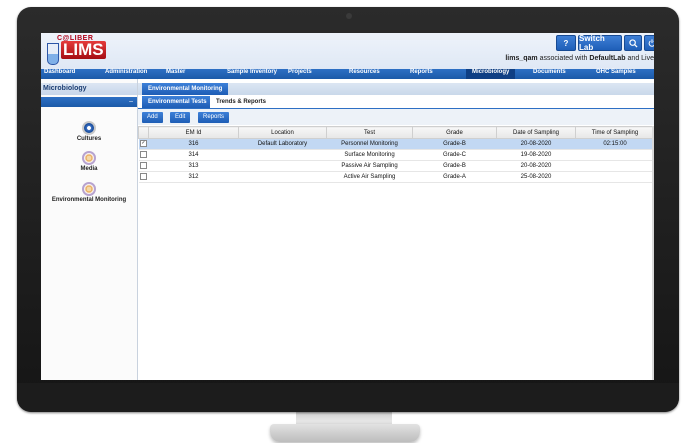  What do you see at coordinates (282, 144) in the screenshot?
I see `cell-location: Default Laboratory` at bounding box center [282, 144].